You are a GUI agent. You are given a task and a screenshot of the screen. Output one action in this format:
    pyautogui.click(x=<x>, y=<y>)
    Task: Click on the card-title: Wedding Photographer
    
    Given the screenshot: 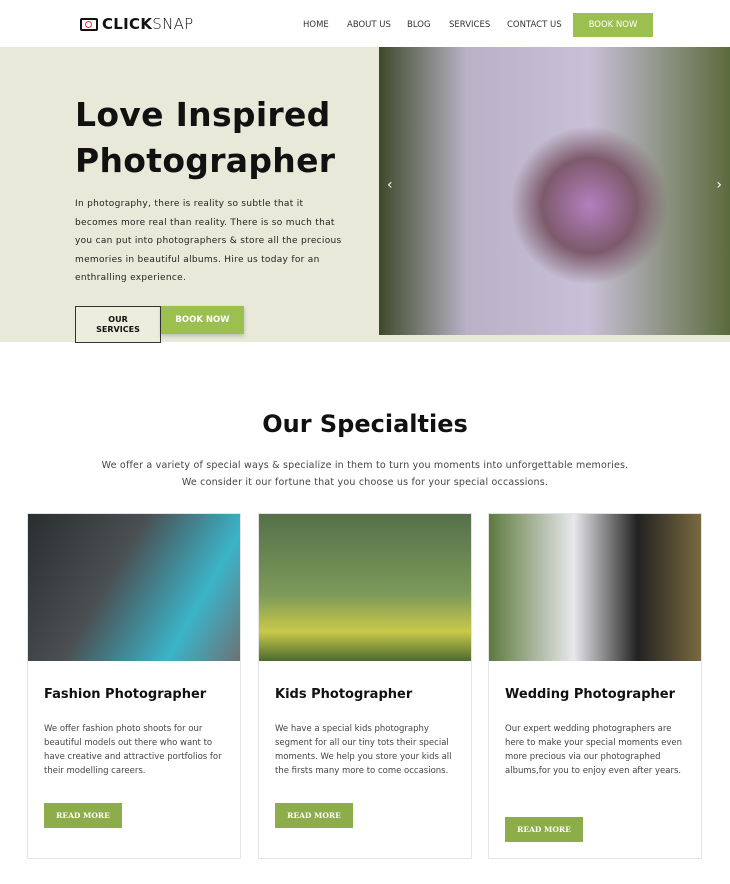 What is the action you would take?
    pyautogui.click(x=590, y=694)
    